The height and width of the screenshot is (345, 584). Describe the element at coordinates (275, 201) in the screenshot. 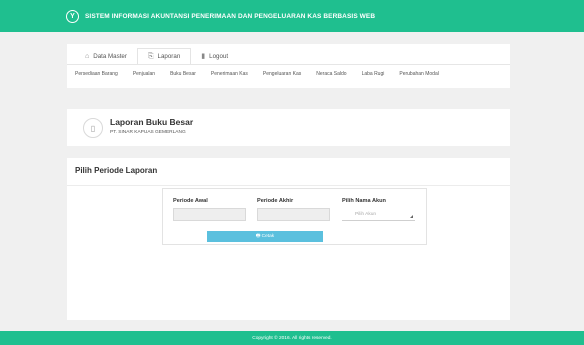

I see `periode-akhir-label: Periode Akhir` at that location.